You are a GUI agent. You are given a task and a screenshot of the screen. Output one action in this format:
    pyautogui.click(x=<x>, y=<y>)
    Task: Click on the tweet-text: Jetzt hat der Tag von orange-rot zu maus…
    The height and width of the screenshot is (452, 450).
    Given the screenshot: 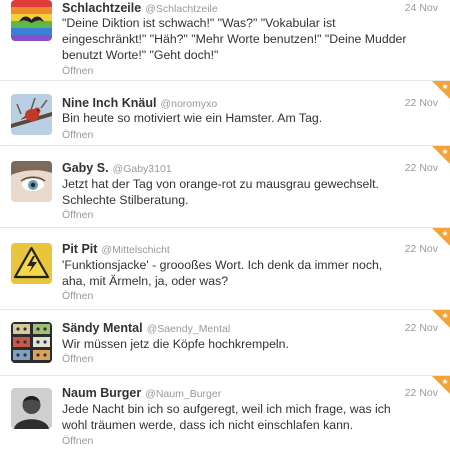 What is the action you would take?
    pyautogui.click(x=241, y=192)
    